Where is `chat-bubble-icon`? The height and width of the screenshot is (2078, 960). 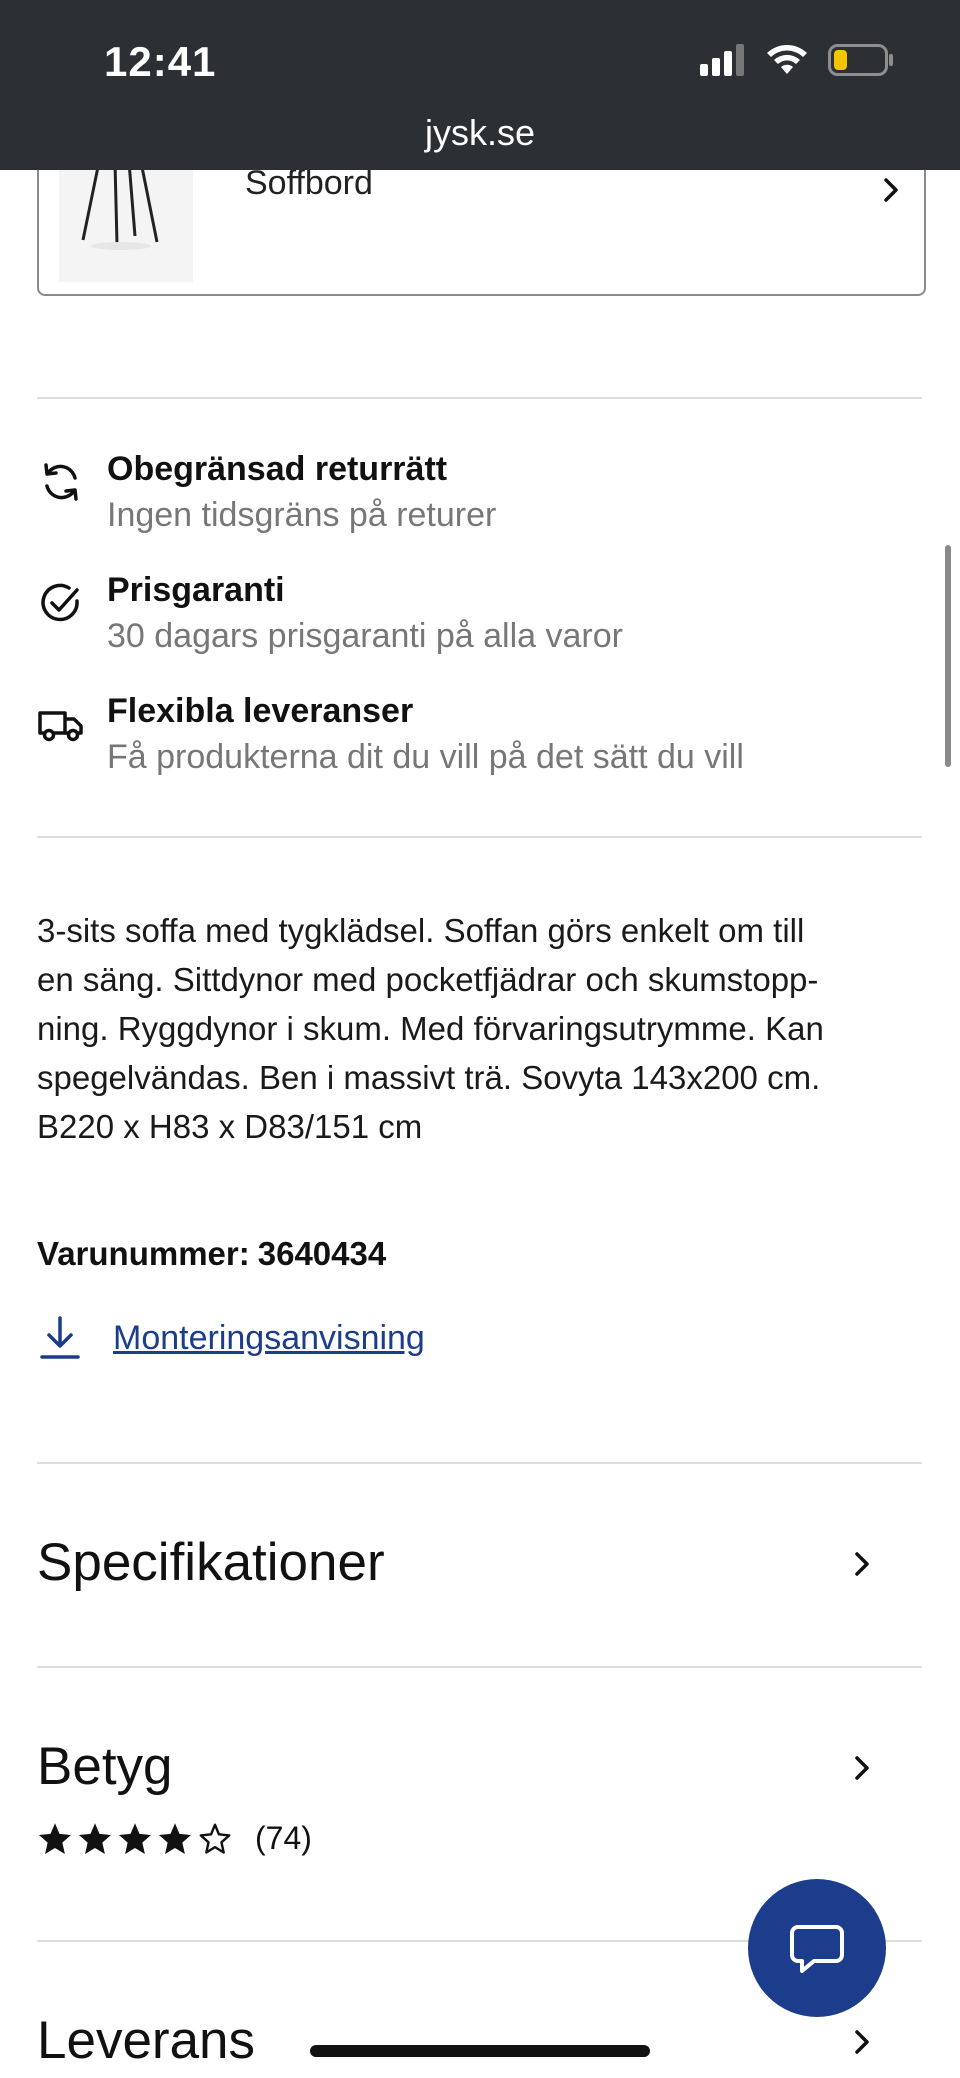 chat-bubble-icon is located at coordinates (817, 1949).